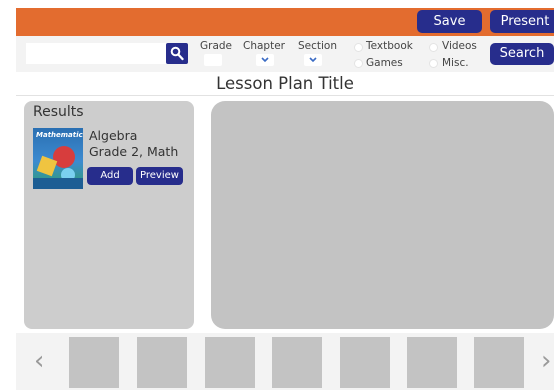 This screenshot has height=390, width=554. What do you see at coordinates (285, 95) in the screenshot?
I see `title-divider` at bounding box center [285, 95].